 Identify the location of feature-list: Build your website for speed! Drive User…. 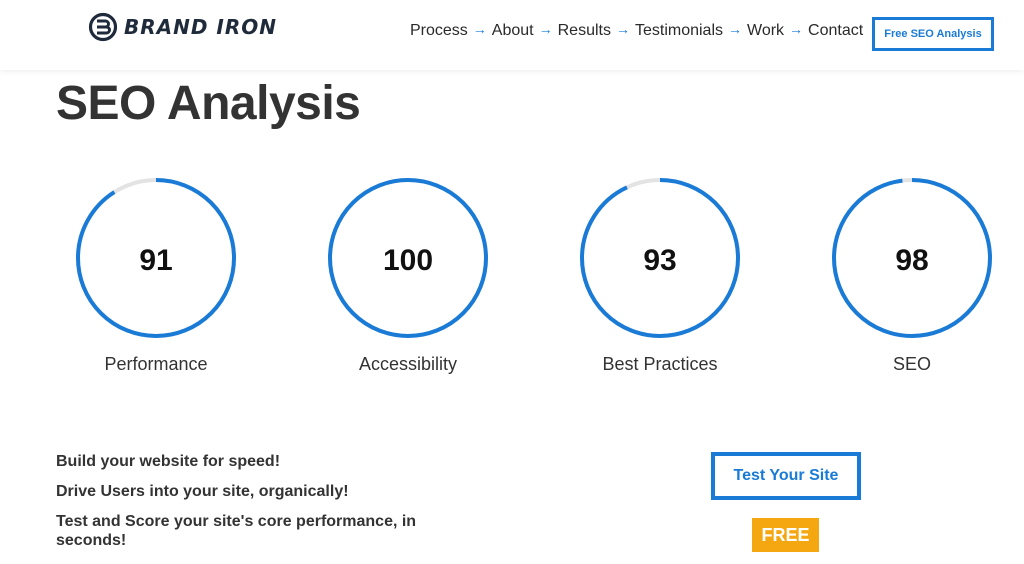
(266, 506).